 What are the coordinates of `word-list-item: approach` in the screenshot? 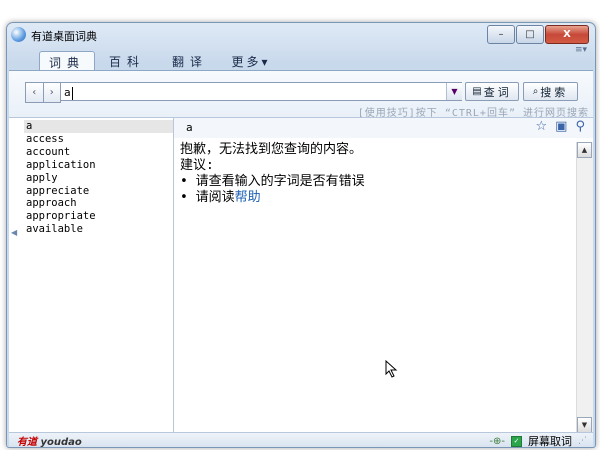 It's located at (98, 203).